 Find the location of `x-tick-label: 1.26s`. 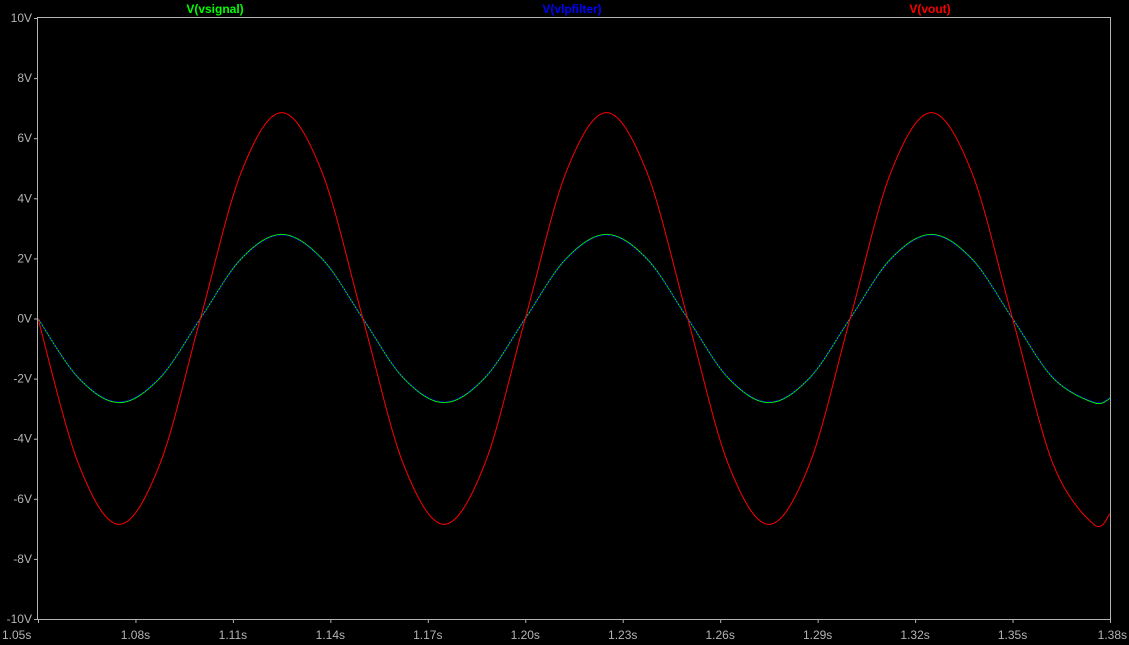

x-tick-label: 1.26s is located at coordinates (720, 635).